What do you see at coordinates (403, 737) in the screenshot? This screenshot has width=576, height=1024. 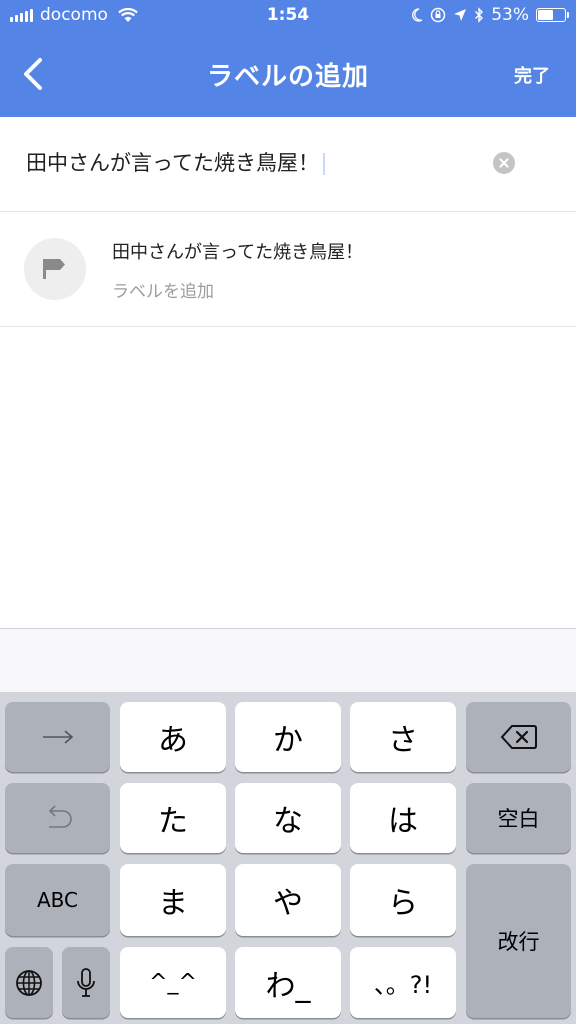 I see `key-sa: さ` at bounding box center [403, 737].